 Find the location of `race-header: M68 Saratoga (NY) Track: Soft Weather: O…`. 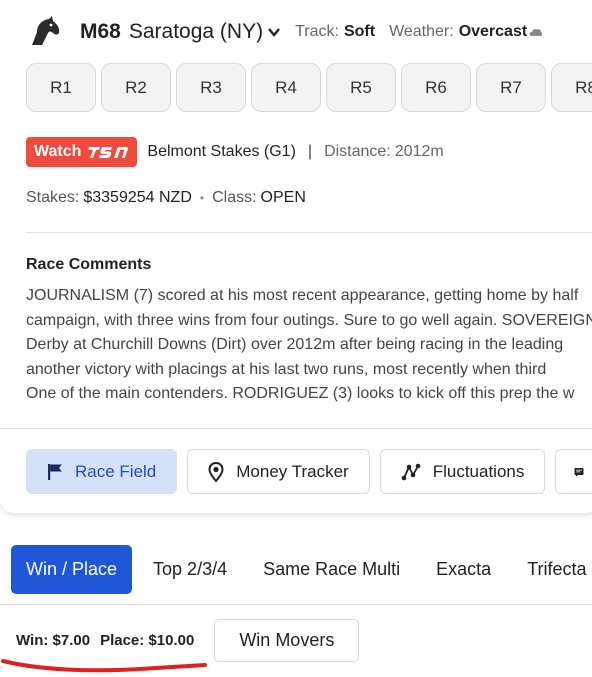

race-header: M68 Saratoga (NY) Track: Soft Weather: O… is located at coordinates (285, 32).